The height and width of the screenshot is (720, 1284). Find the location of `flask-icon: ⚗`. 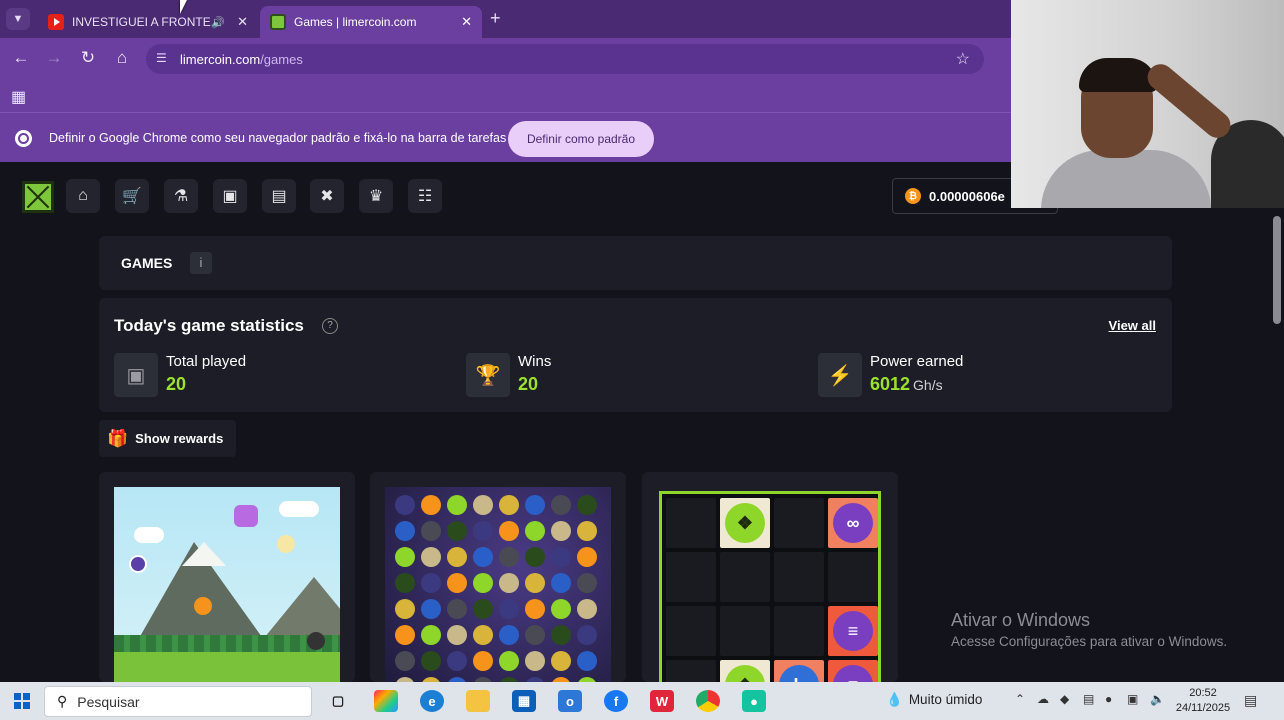

flask-icon: ⚗ is located at coordinates (181, 196).